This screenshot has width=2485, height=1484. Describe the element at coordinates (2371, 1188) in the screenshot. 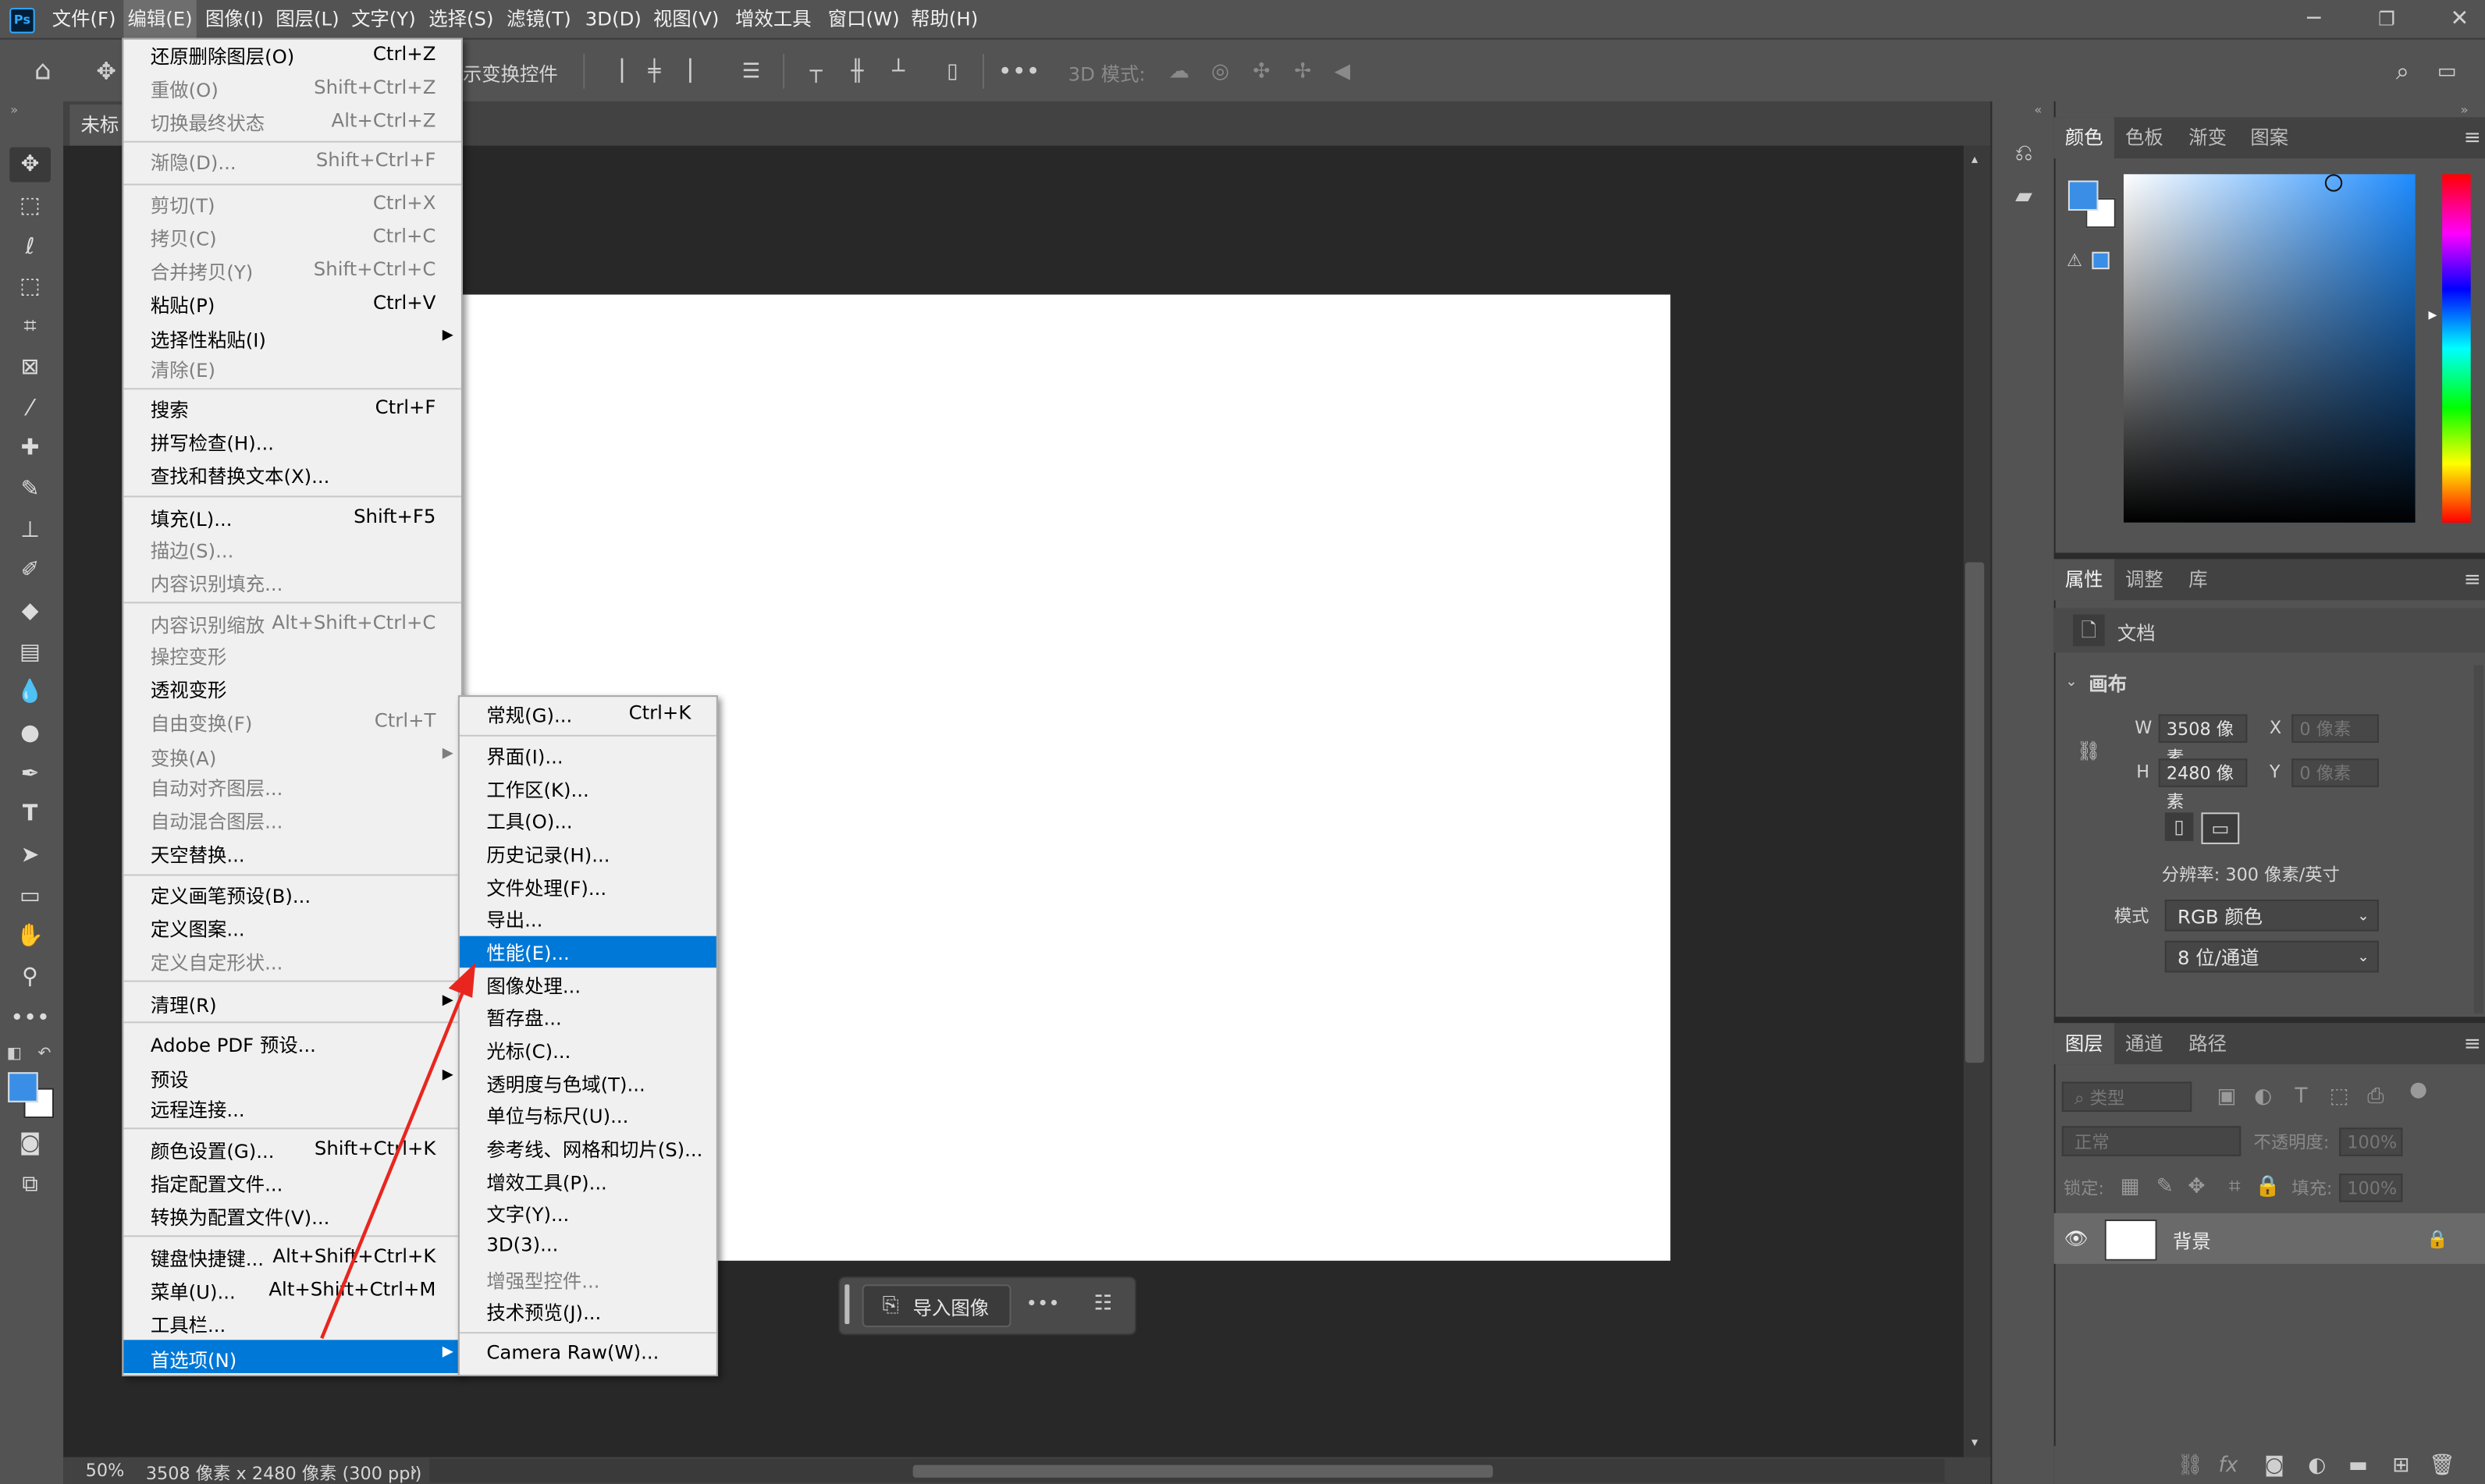

I see `fill-field: 100%` at that location.